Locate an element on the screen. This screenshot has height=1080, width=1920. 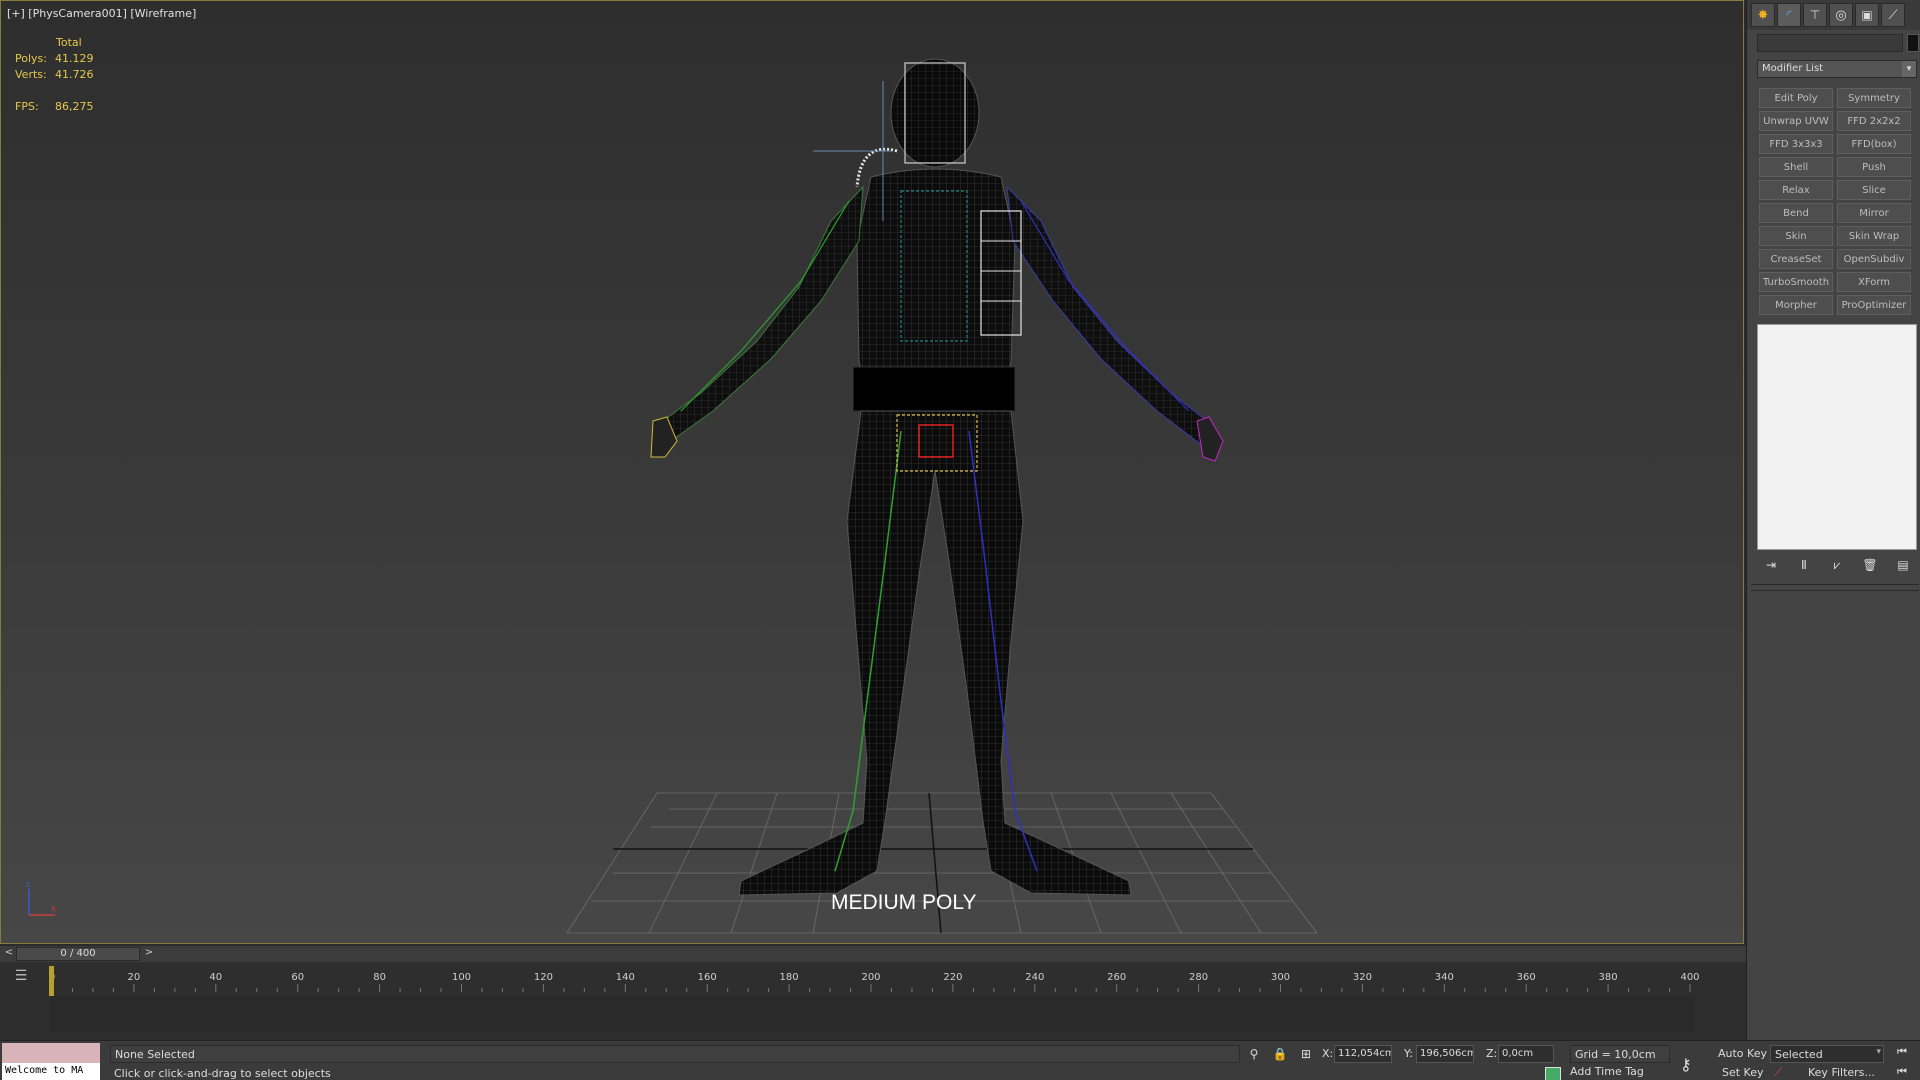
create-tab: ✸ is located at coordinates (1763, 15).